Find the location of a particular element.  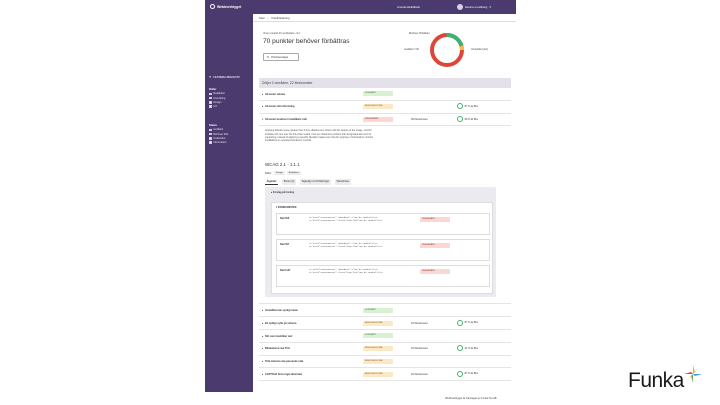

page-title: 70 punkter behöver förbättras is located at coordinates (306, 41).